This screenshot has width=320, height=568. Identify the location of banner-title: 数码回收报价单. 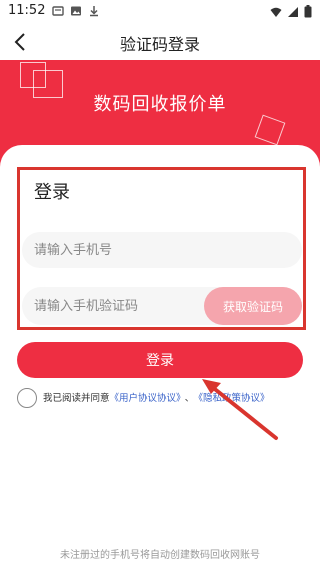
(160, 104).